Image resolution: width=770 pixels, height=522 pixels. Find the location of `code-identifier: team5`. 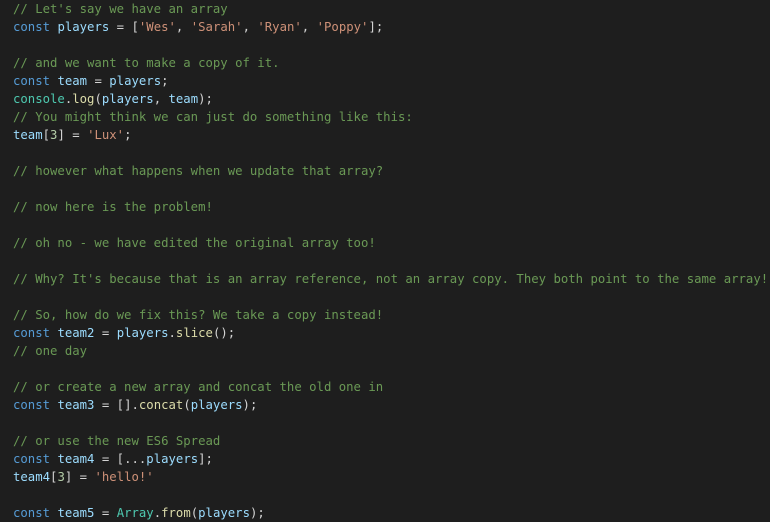

code-identifier: team5 is located at coordinates (76, 513).